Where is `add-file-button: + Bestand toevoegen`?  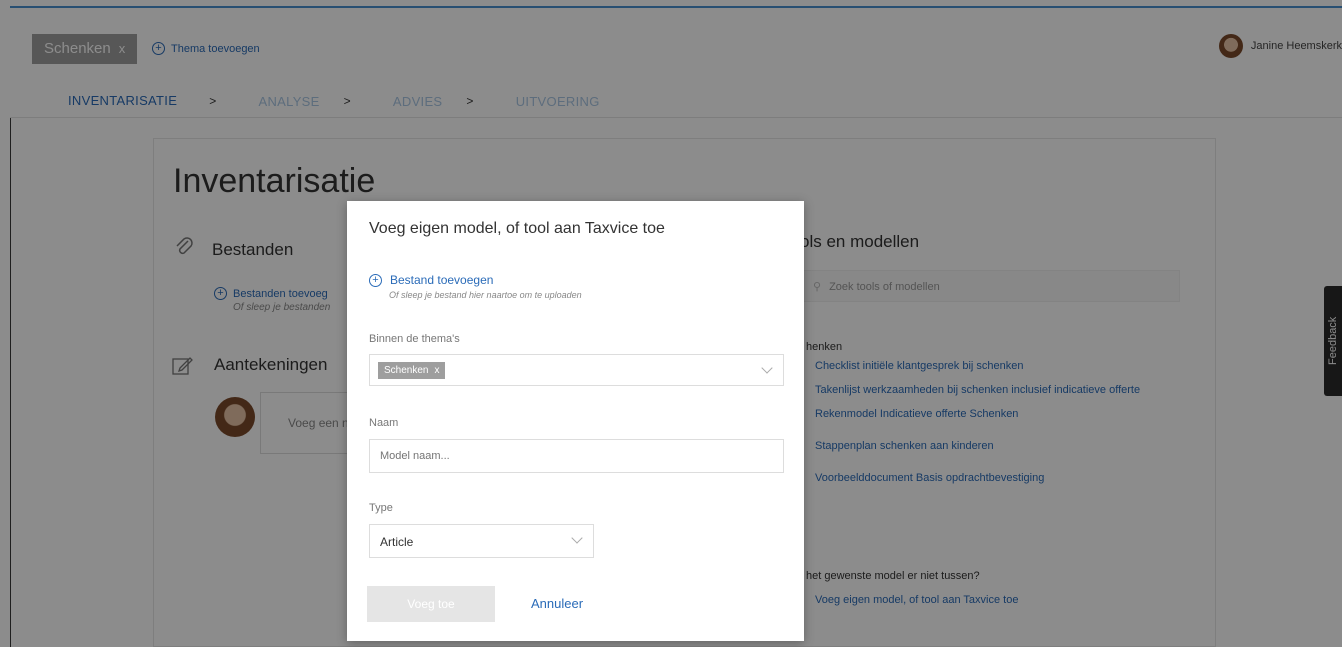 add-file-button: + Bestand toevoegen is located at coordinates (431, 280).